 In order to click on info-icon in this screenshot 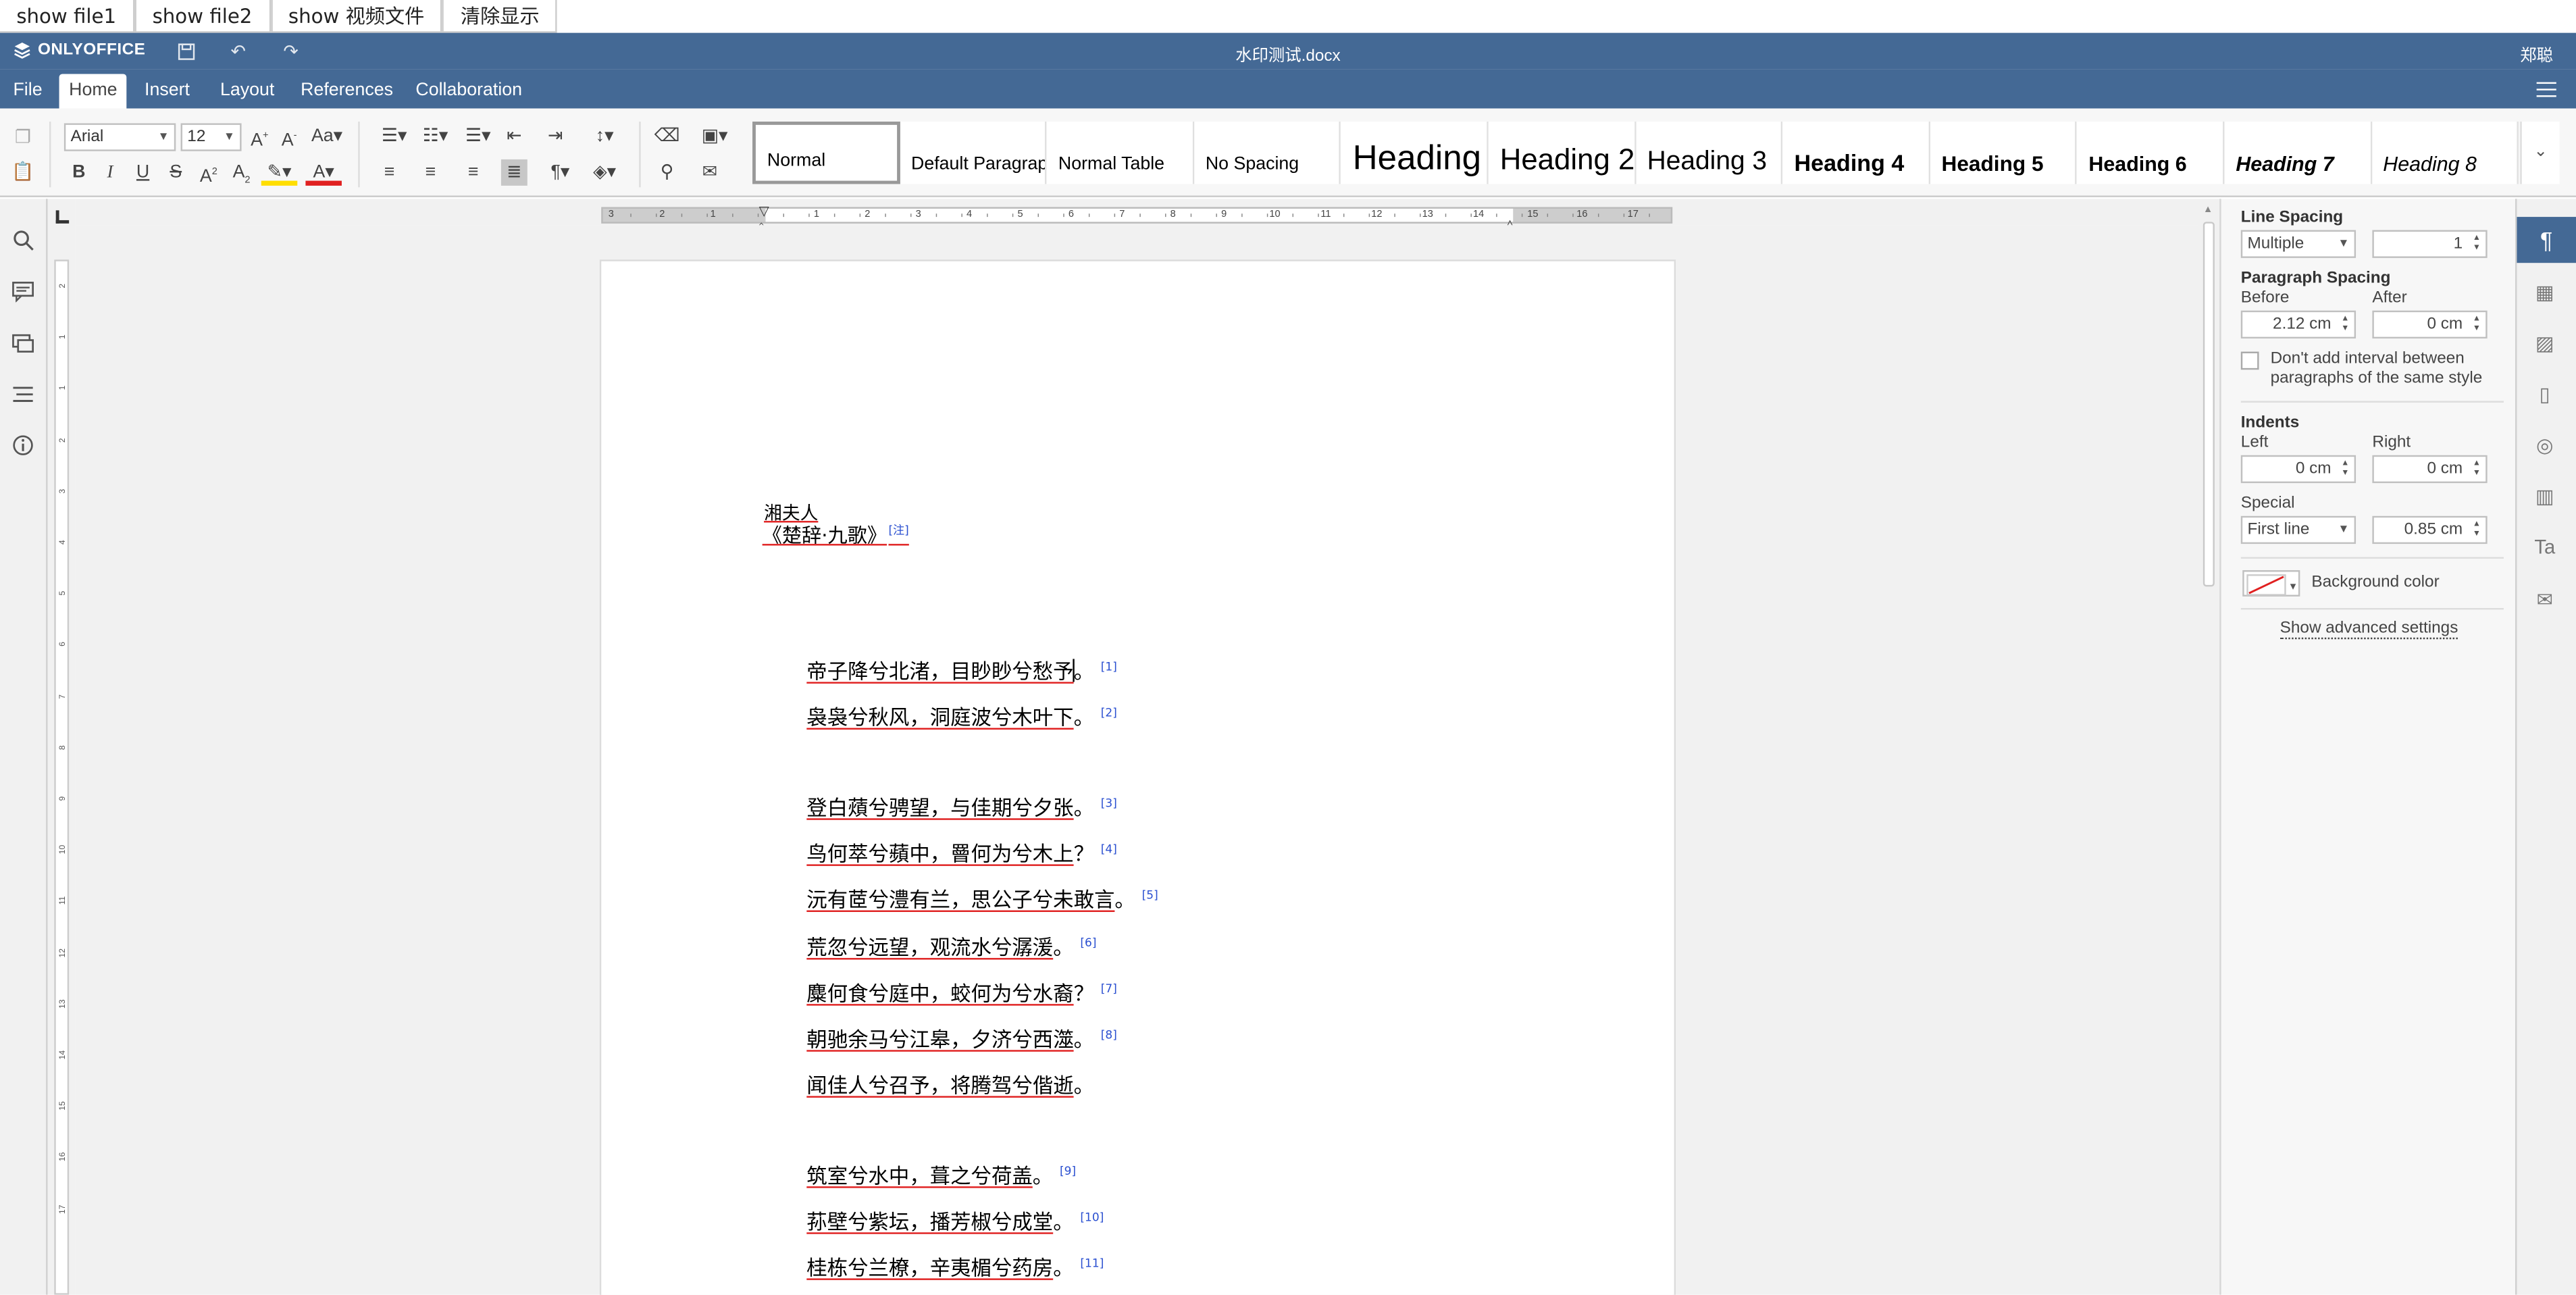, I will do `click(22, 446)`.